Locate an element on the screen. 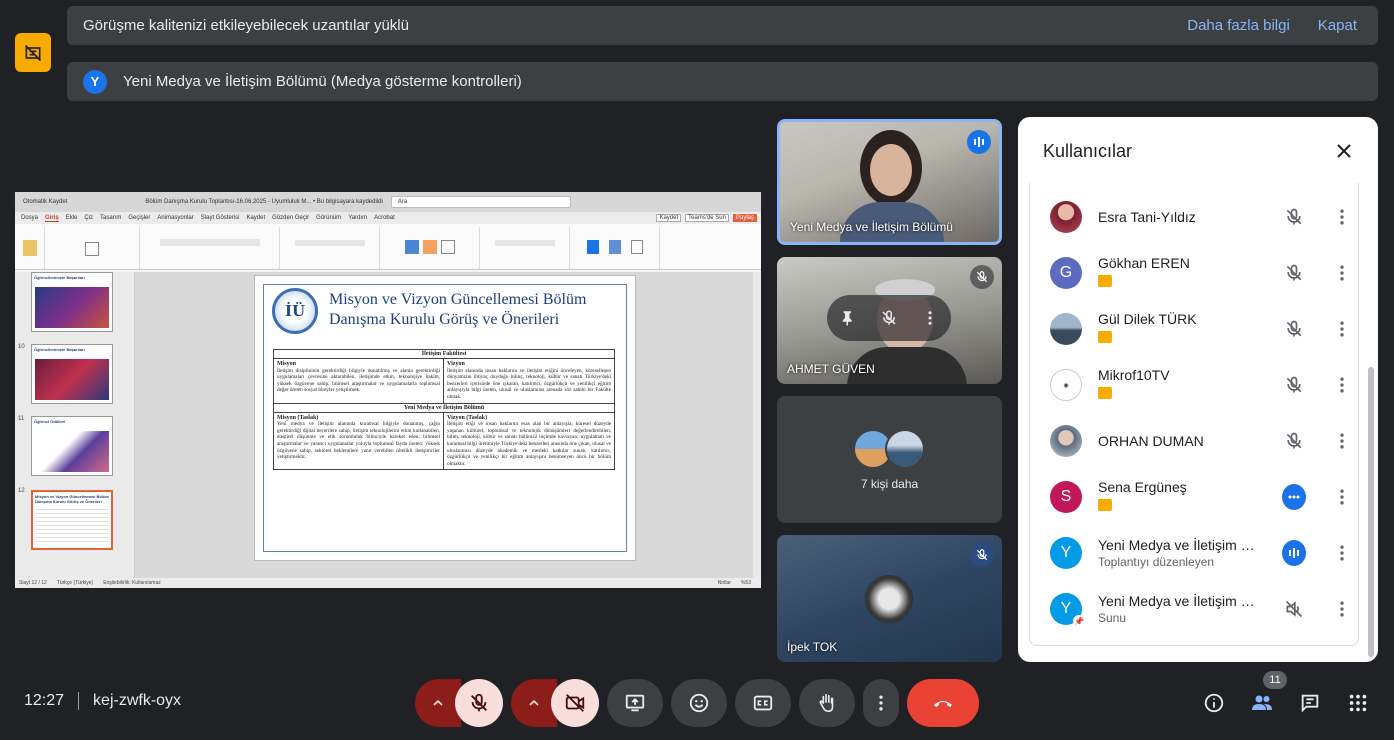 The image size is (1394, 740). mute-participant-icon is located at coordinates (889, 318).